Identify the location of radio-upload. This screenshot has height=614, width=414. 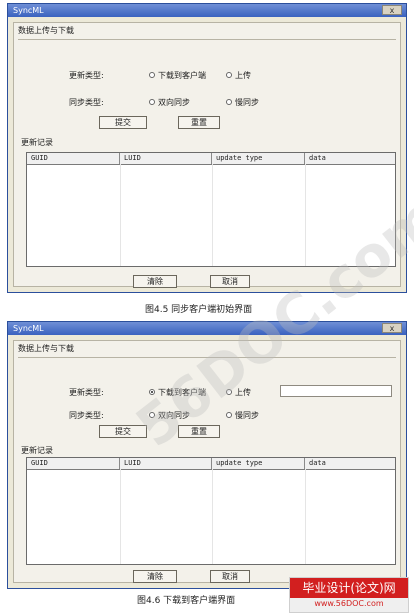
(229, 75).